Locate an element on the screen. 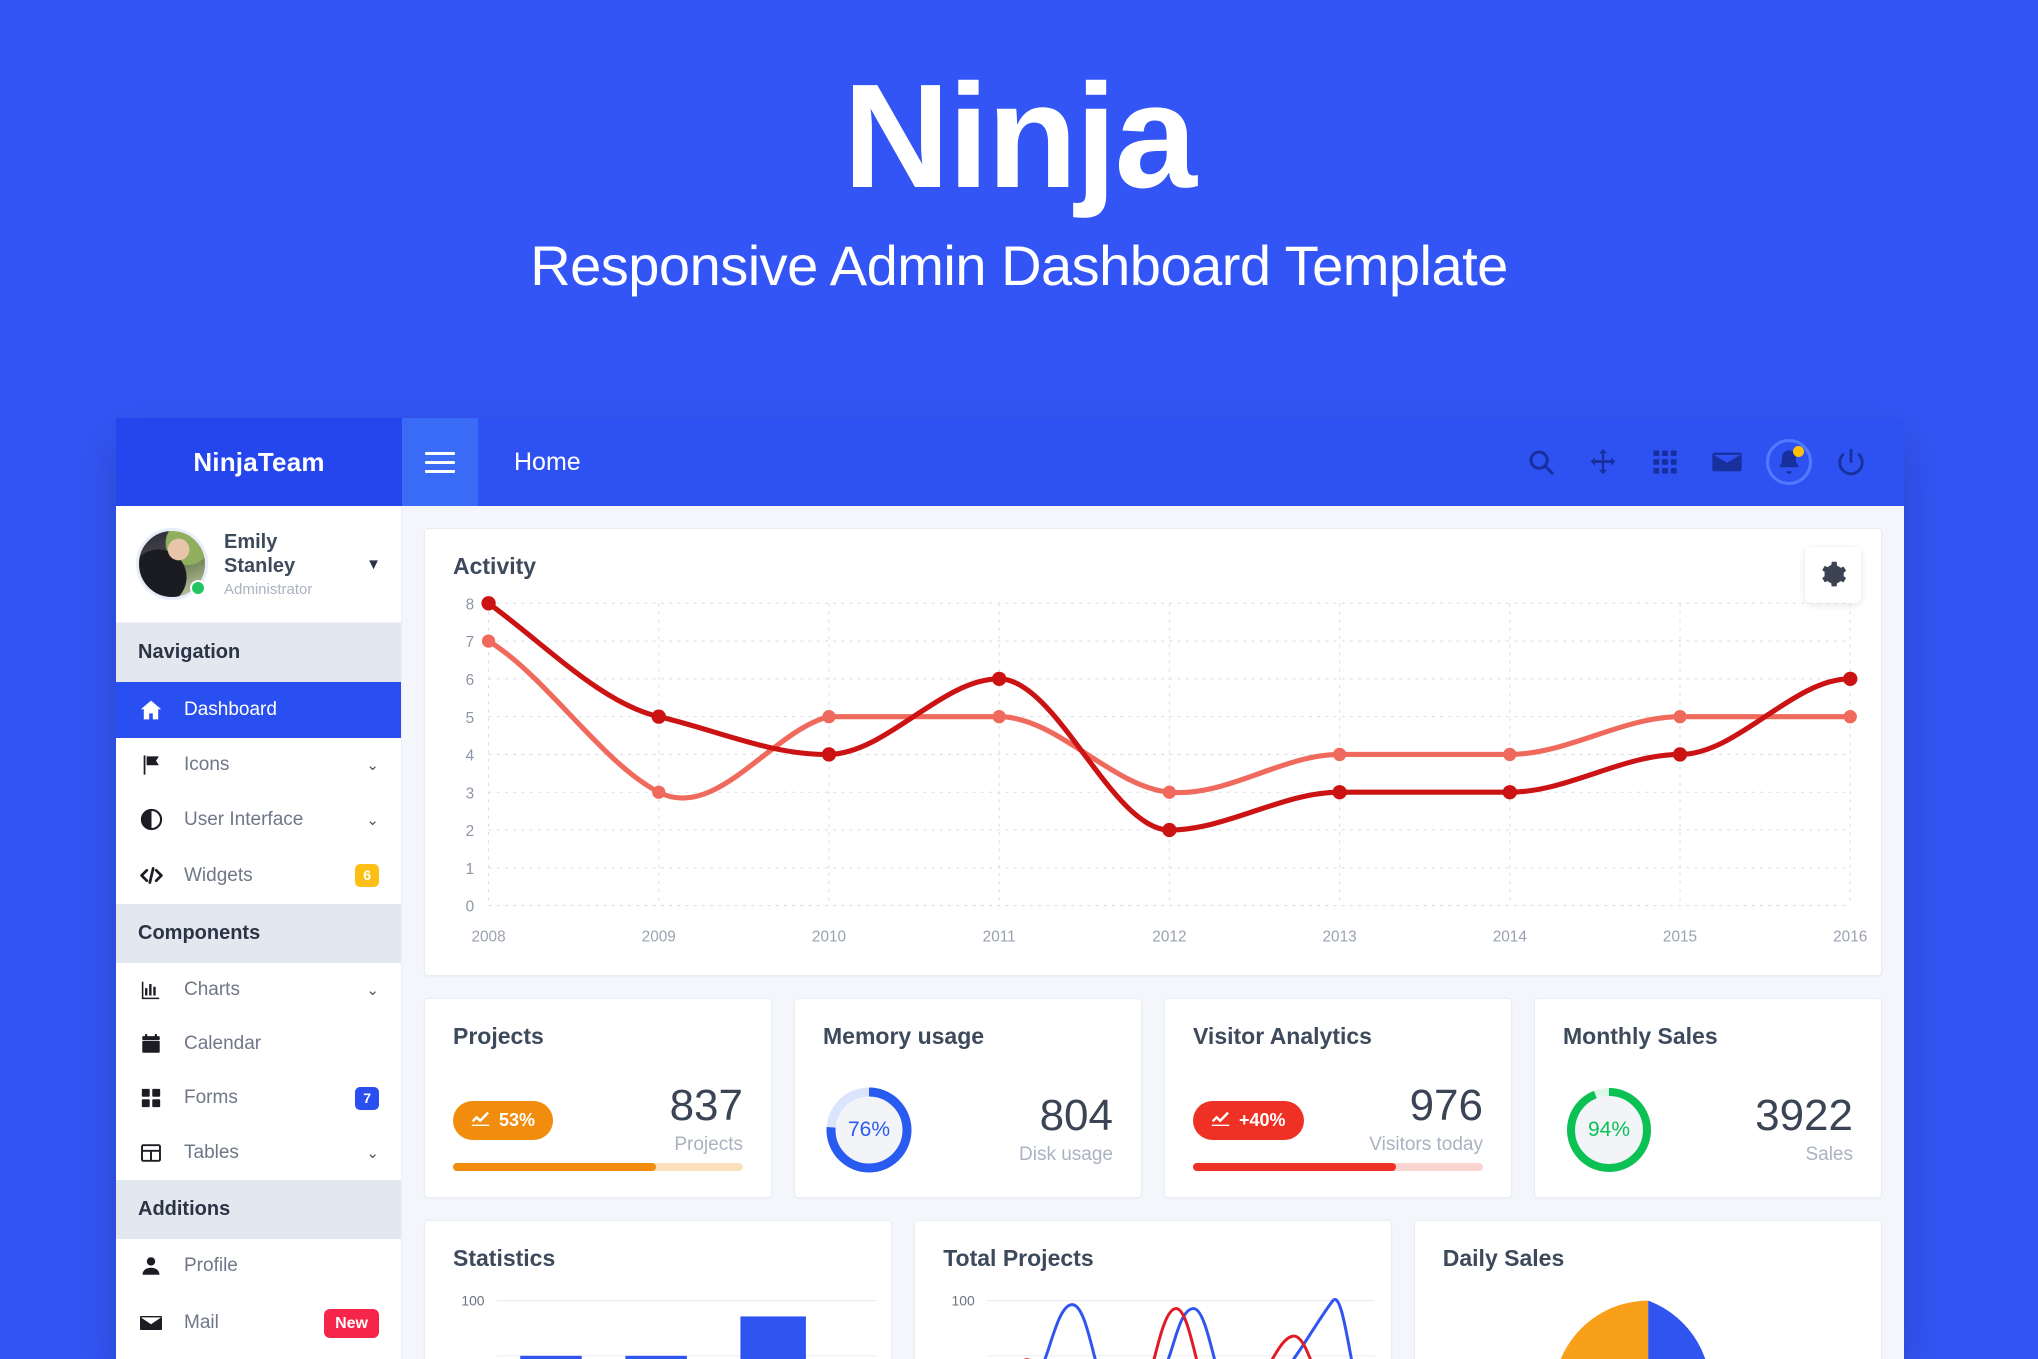 This screenshot has height=1359, width=2038. top-bar-icons is located at coordinates (1696, 462).